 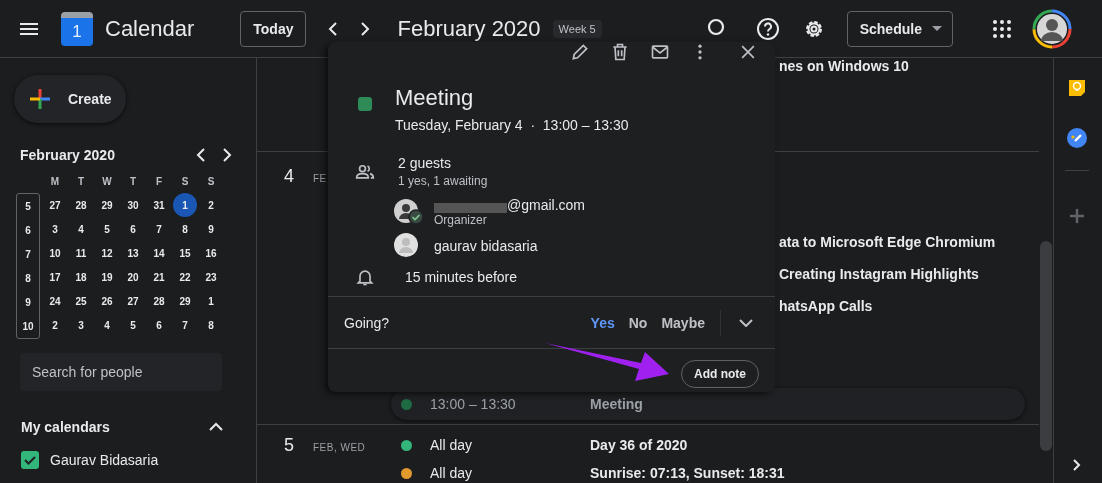 What do you see at coordinates (133, 253) in the screenshot?
I see `calendar-day: 13` at bounding box center [133, 253].